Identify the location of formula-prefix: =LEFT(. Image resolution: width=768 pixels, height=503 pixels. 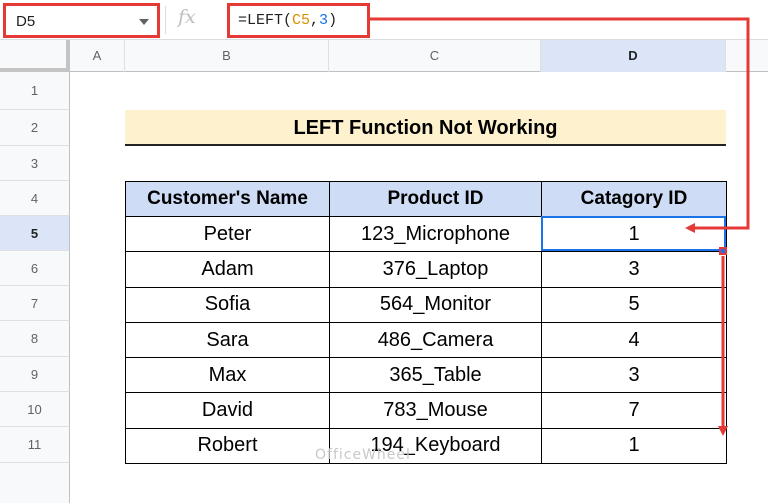
(265, 20).